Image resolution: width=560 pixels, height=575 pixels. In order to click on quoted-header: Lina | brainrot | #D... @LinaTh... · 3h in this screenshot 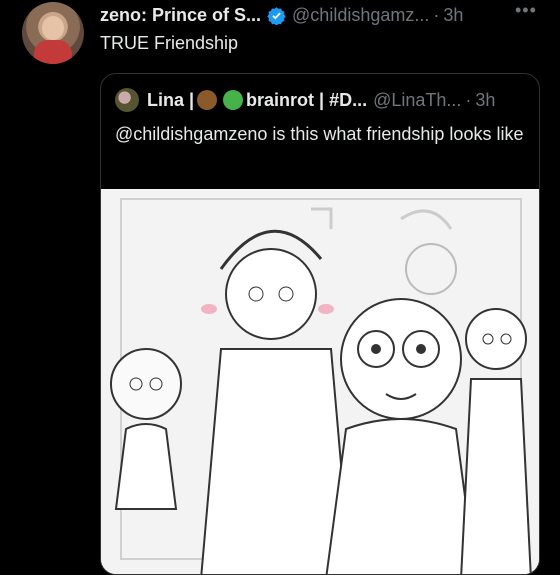, I will do `click(305, 100)`.